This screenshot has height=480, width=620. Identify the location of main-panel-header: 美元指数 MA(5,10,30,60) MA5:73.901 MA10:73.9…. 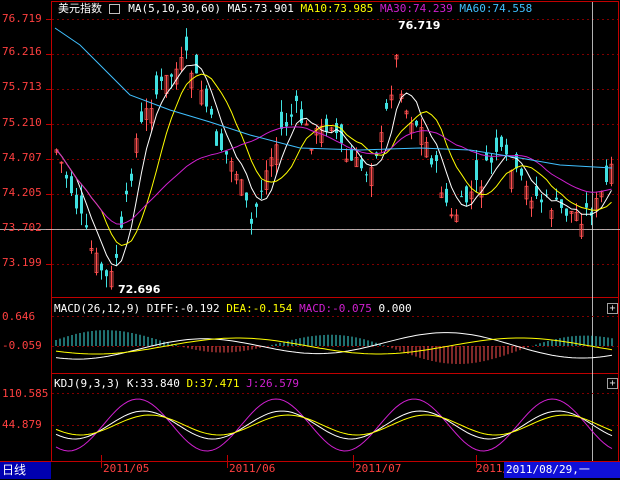
(295, 8).